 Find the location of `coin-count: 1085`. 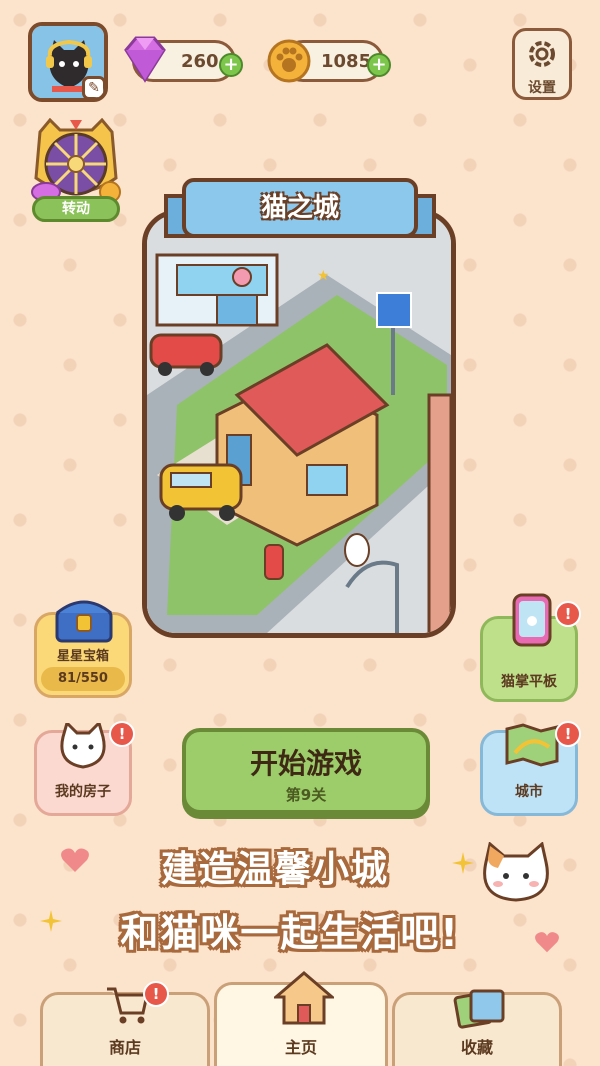

coin-count: 1085 is located at coordinates (346, 61).